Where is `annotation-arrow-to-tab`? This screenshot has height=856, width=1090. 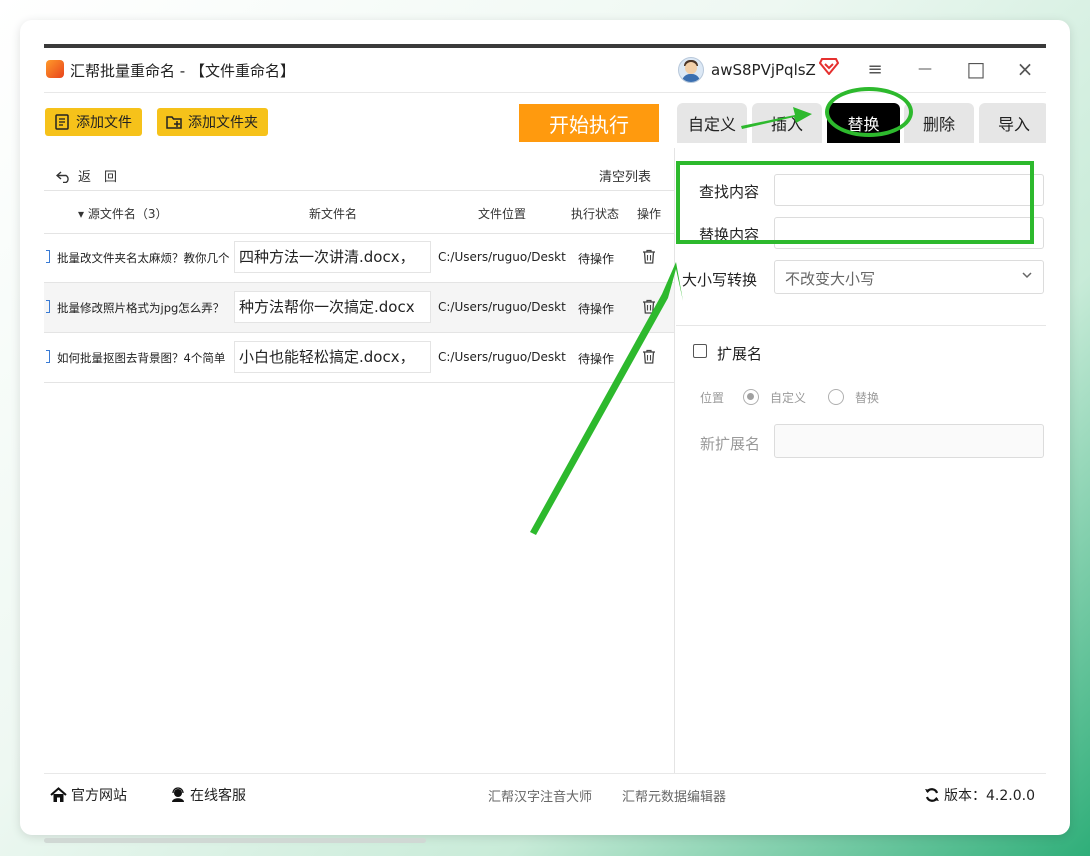 annotation-arrow-to-tab is located at coordinates (776, 118).